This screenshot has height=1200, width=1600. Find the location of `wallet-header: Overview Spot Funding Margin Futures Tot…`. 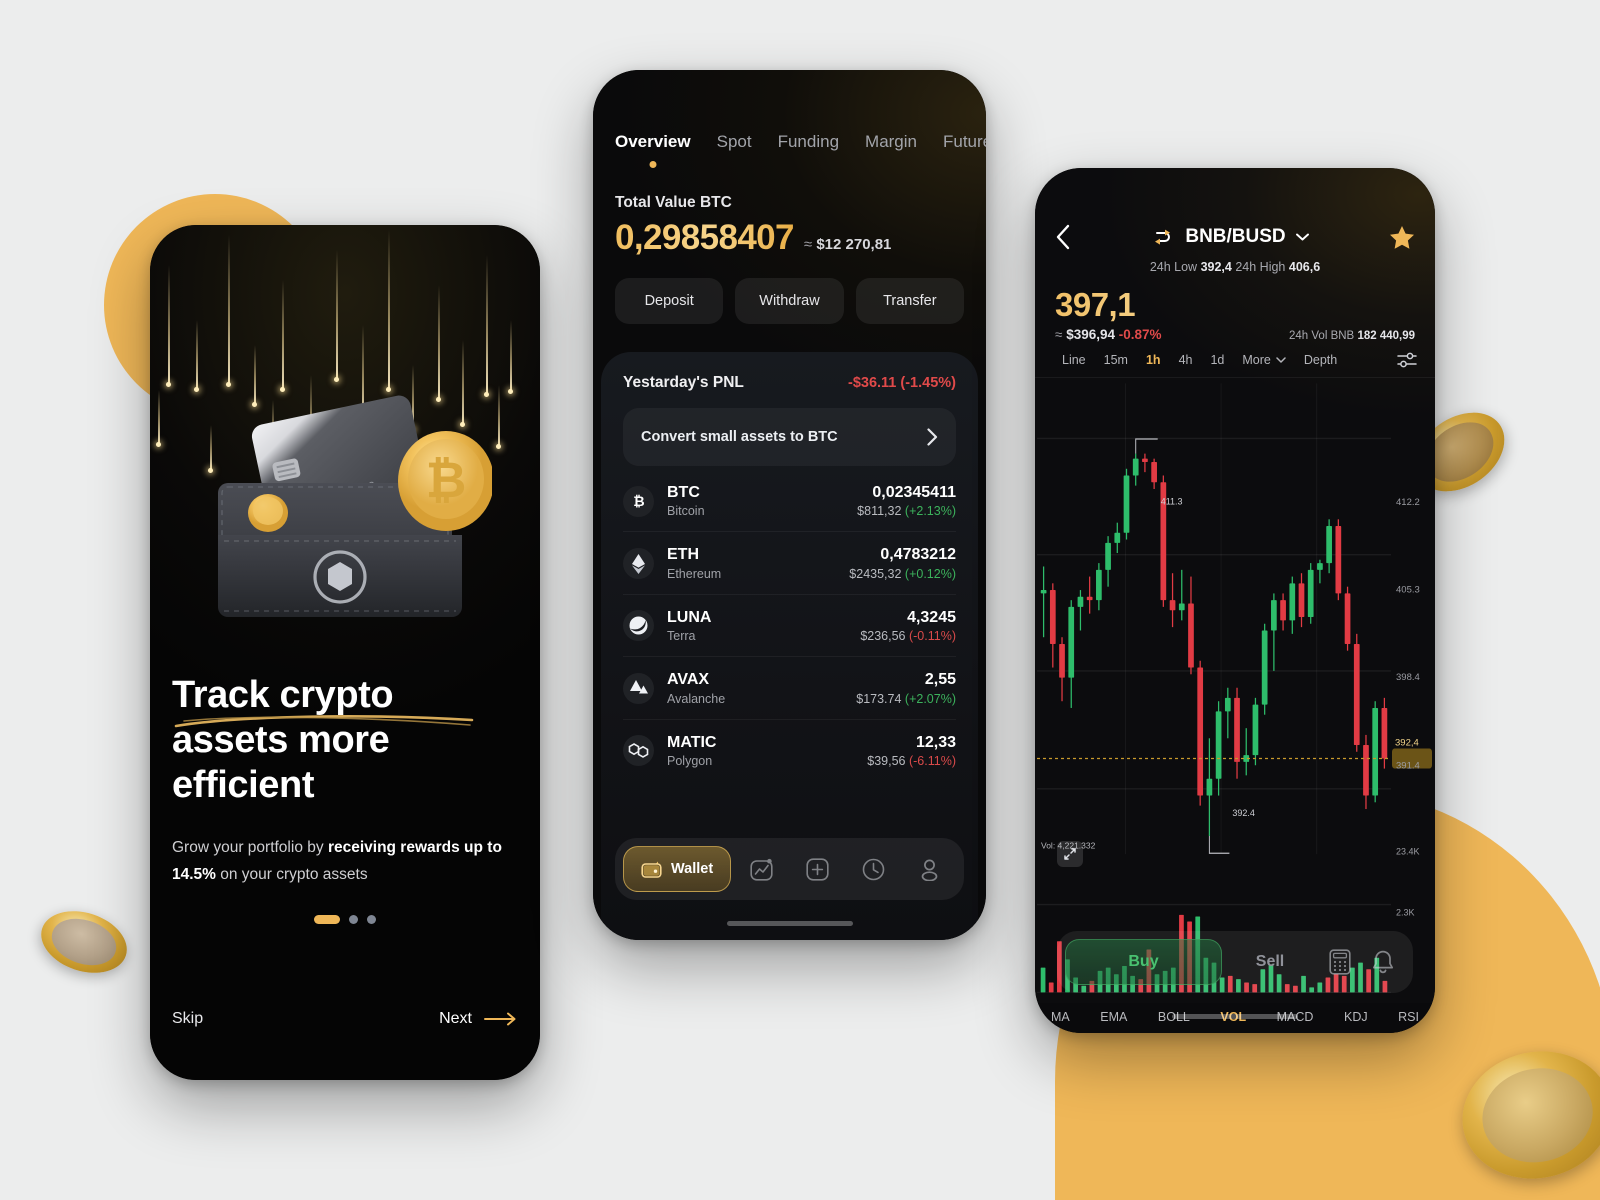

wallet-header: Overview Spot Funding Margin Futures Tot… is located at coordinates (789, 197).